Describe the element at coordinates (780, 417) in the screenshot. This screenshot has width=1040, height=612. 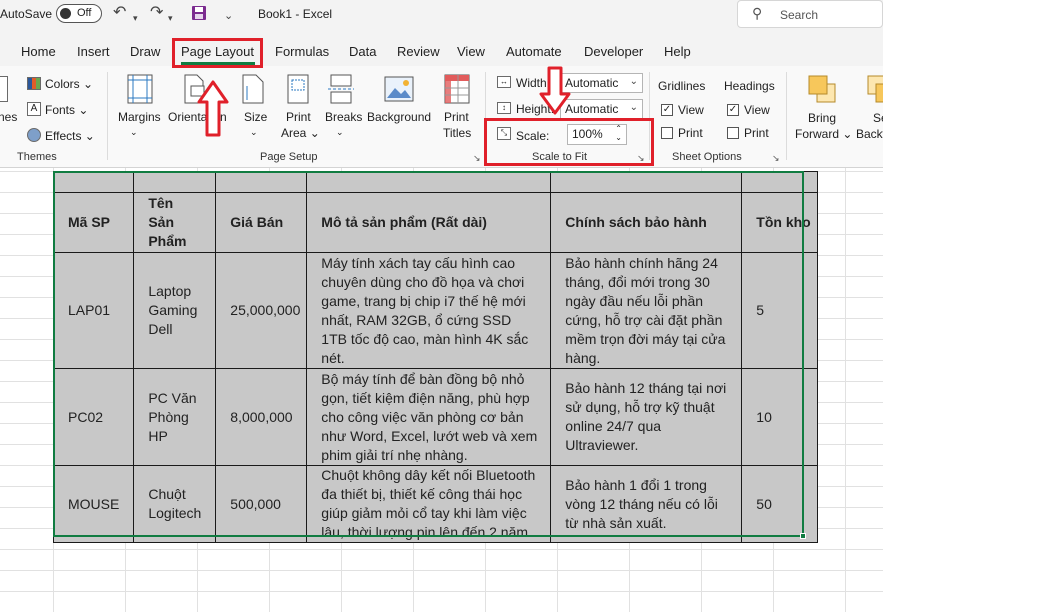
I see `table-cell: 10` at that location.